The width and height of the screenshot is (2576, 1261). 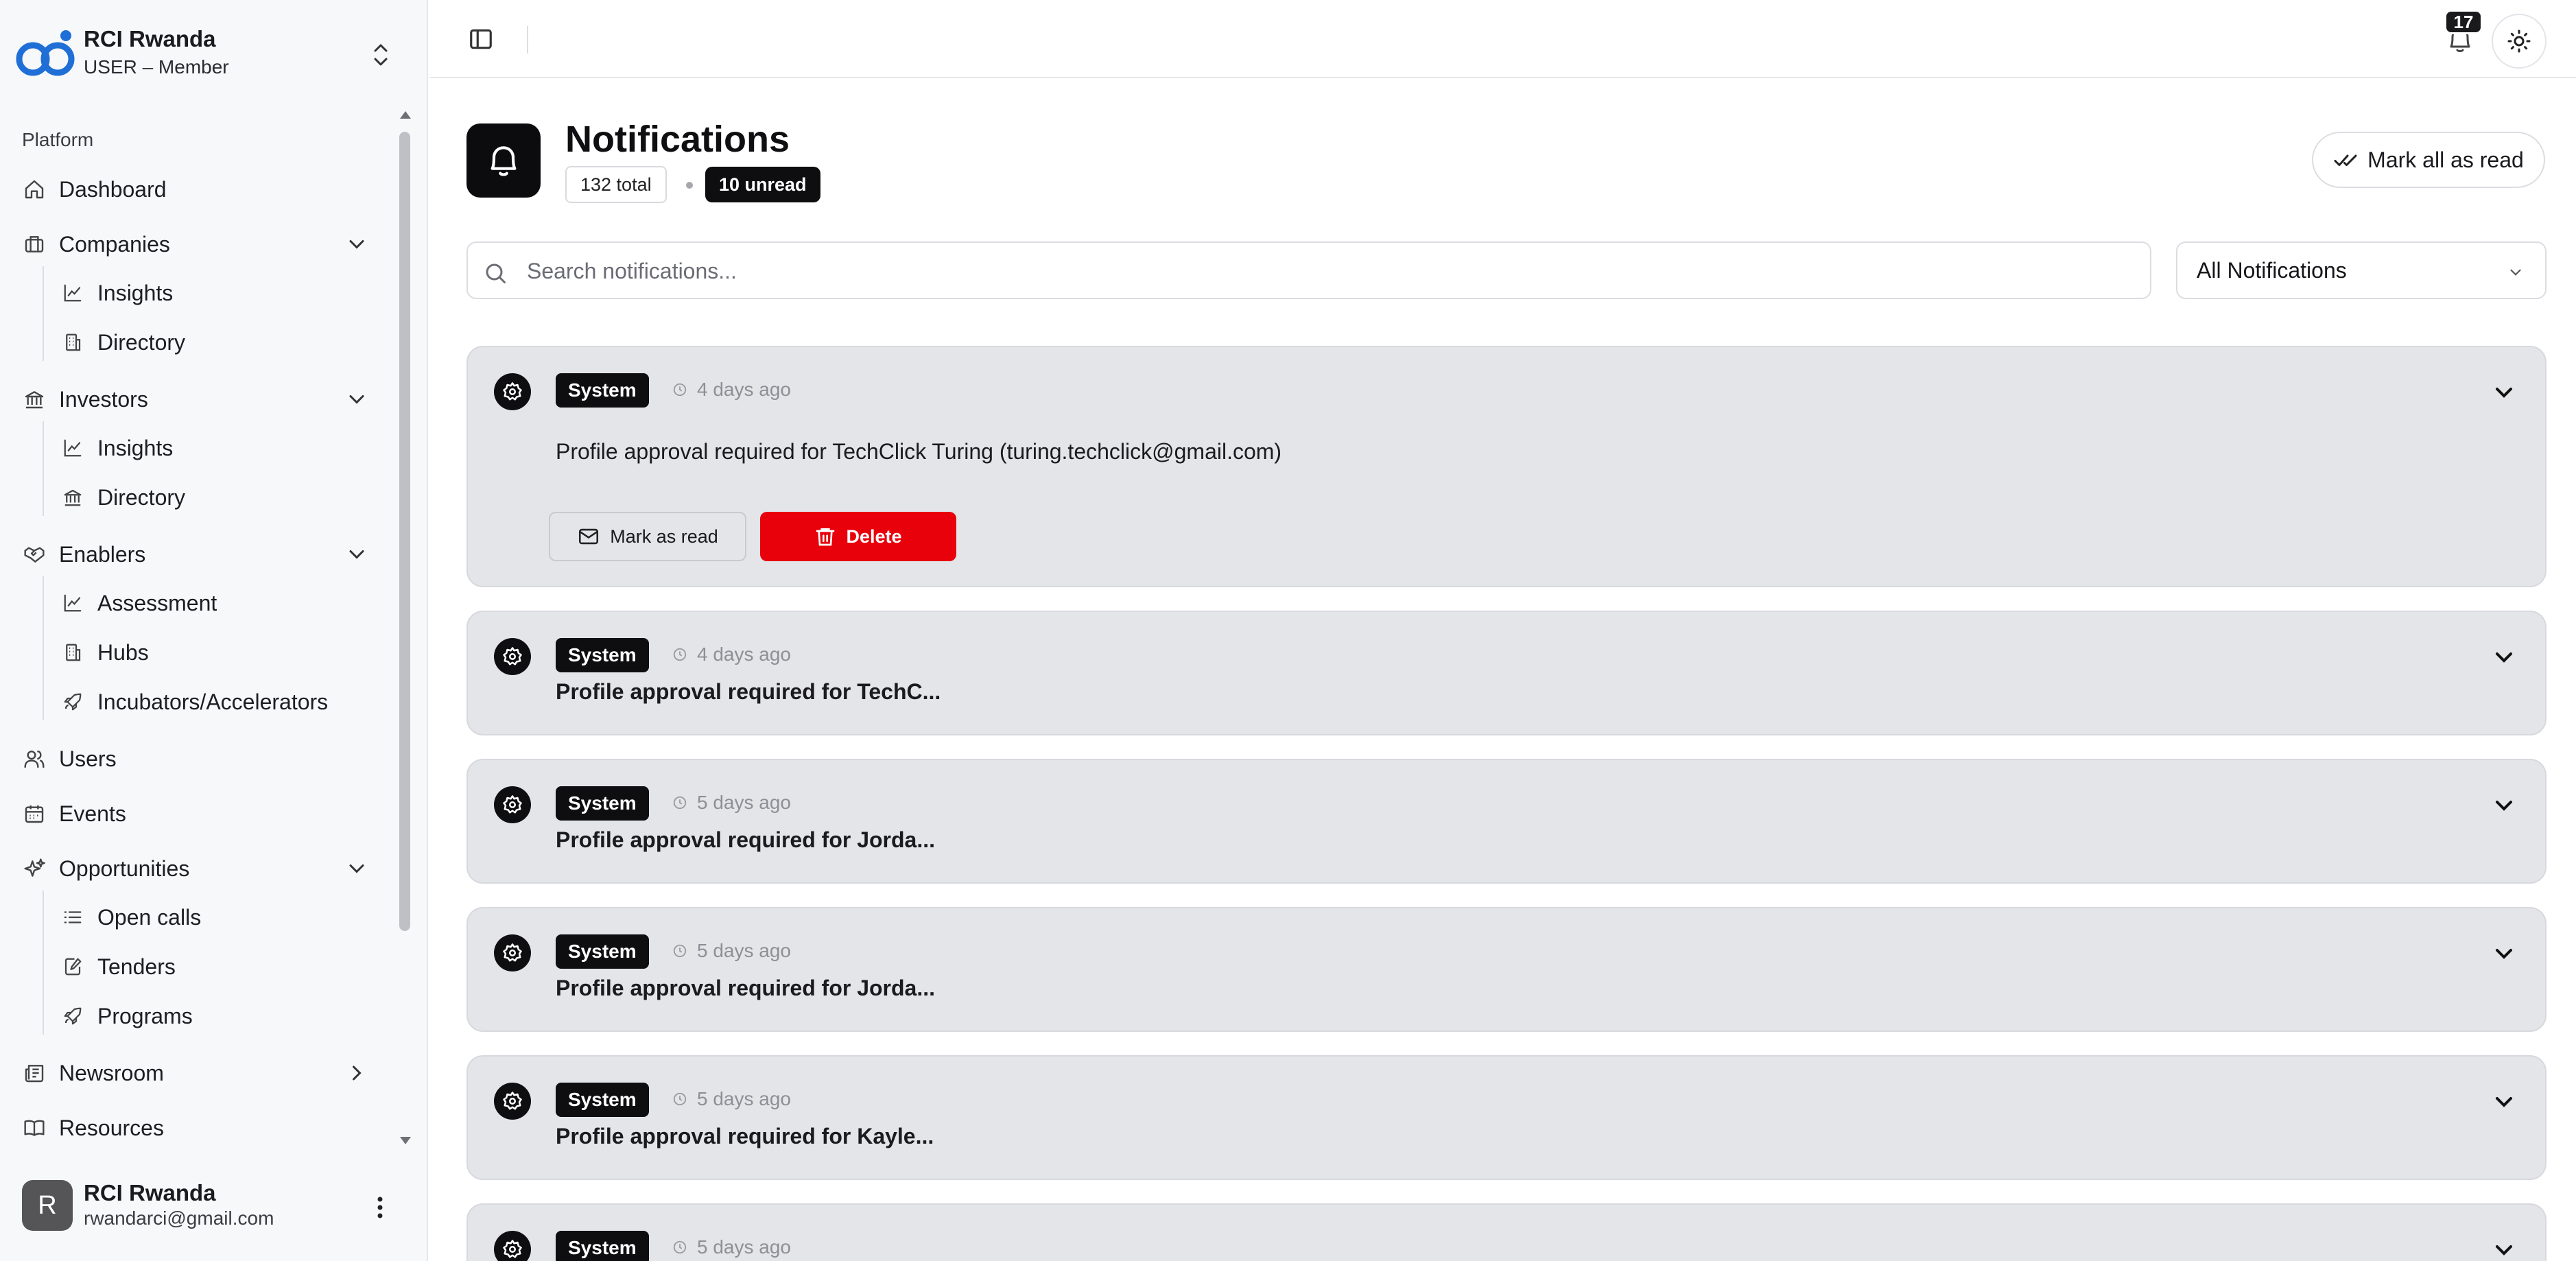 I want to click on sidebar-item-users: Users, so click(x=199, y=758).